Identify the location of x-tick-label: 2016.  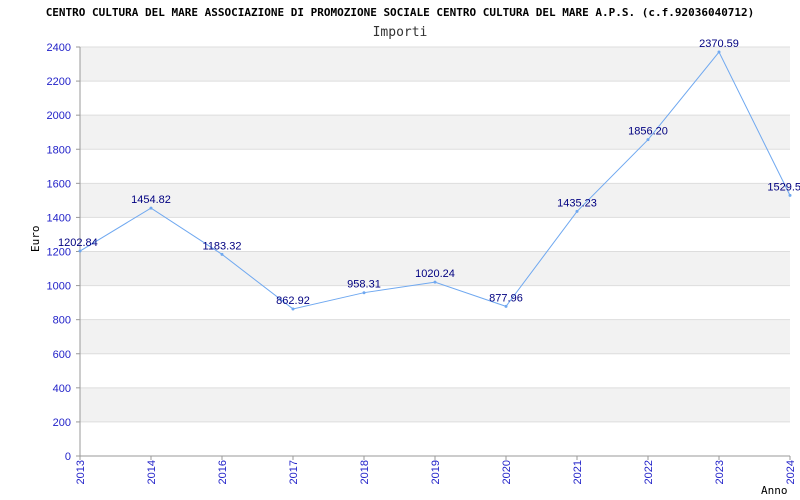
(223, 472).